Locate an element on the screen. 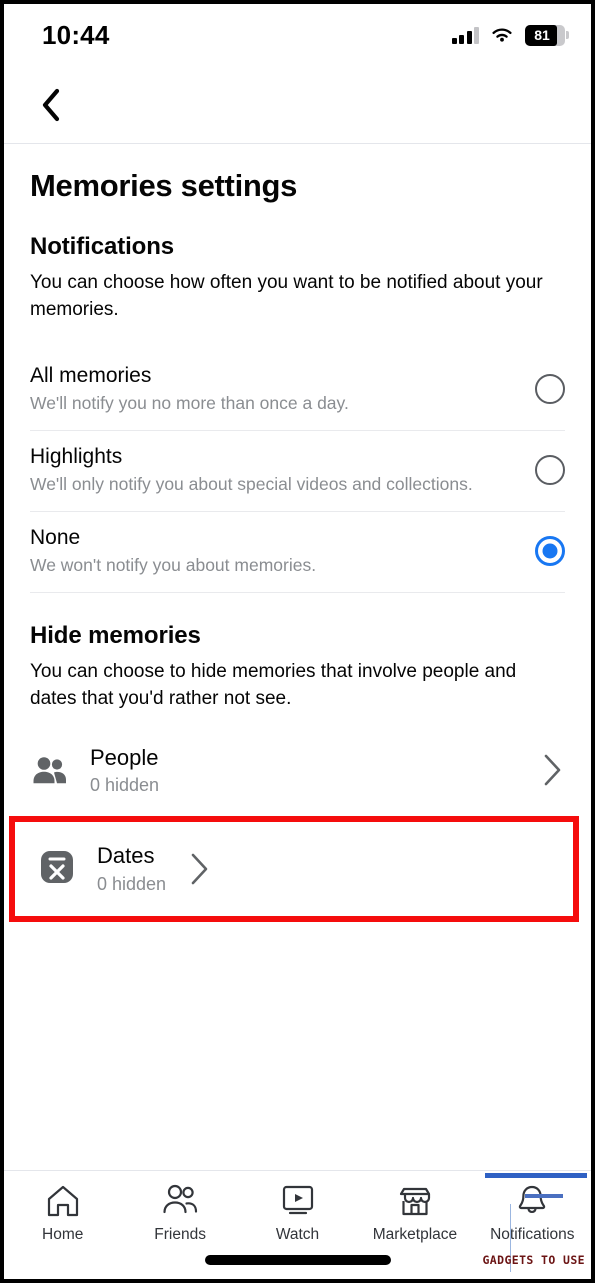 The height and width of the screenshot is (1283, 595). tab-label: Watch is located at coordinates (297, 1234).